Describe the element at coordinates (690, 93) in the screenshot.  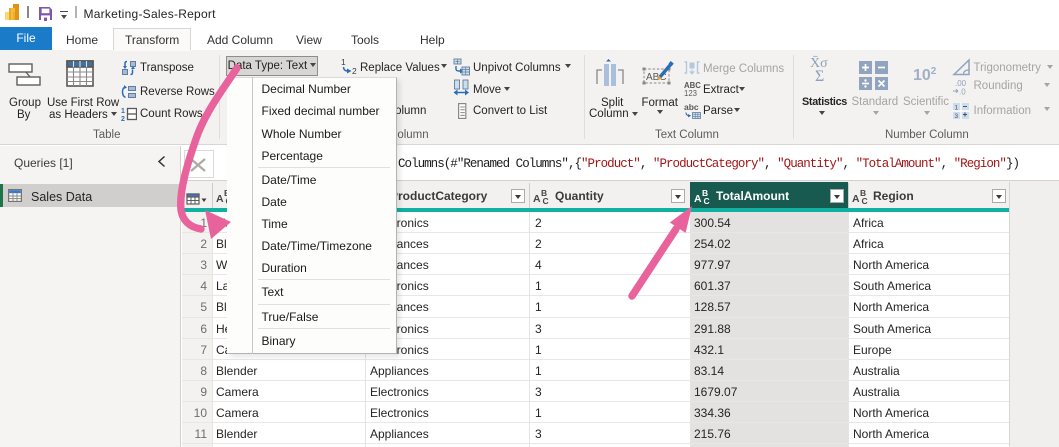
I see `svg-text: 123` at that location.